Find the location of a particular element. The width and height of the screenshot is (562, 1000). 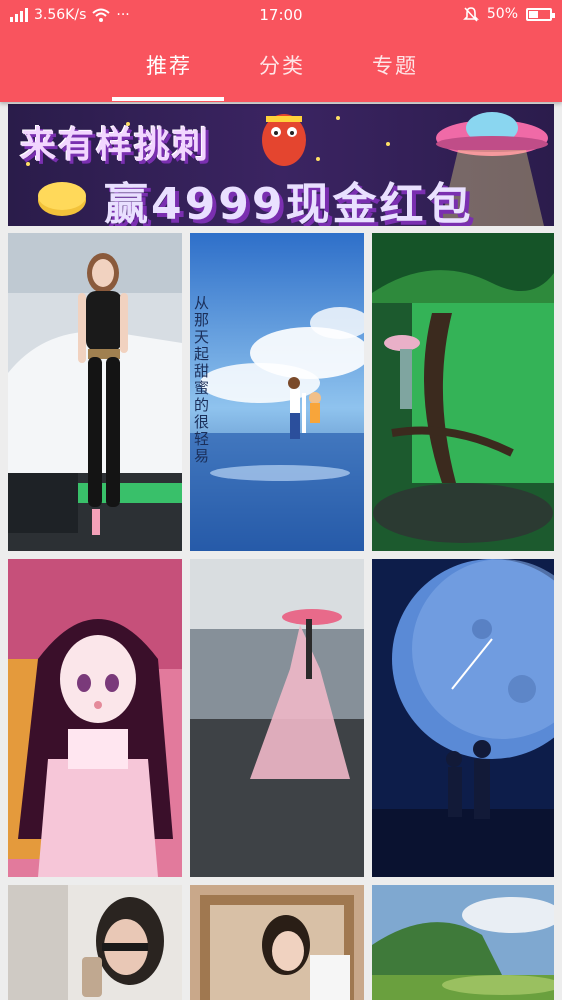

tab-topics: 专题 is located at coordinates (395, 65).